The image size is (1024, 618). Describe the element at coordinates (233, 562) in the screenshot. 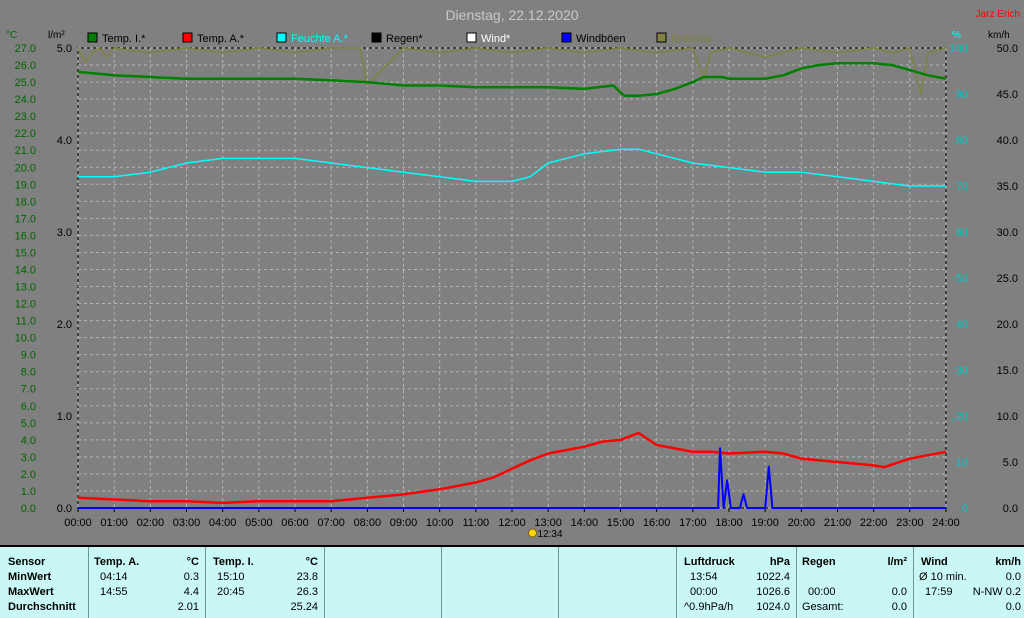

I see `header-temp-i: Temp. I.` at that location.